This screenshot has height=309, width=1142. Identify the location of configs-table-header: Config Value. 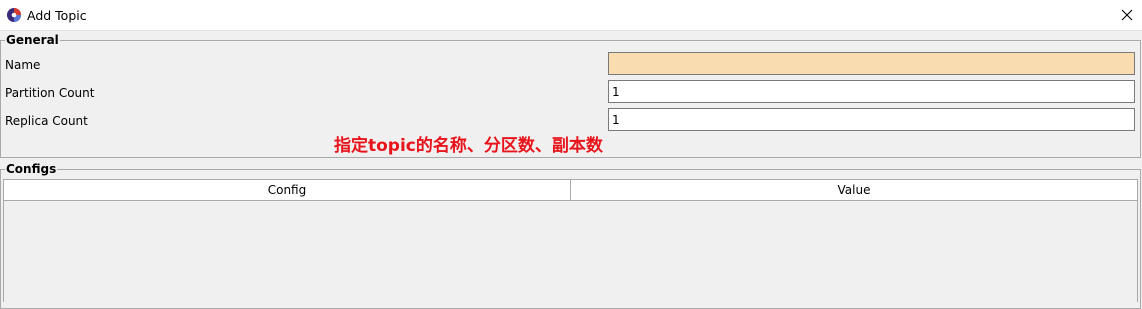
(570, 190).